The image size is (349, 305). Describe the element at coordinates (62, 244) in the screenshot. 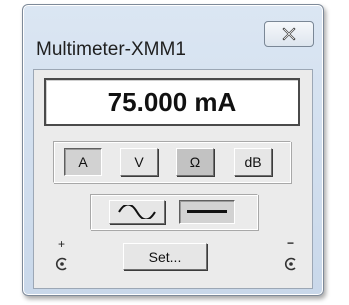

I see `positive-terminal-label: +` at that location.